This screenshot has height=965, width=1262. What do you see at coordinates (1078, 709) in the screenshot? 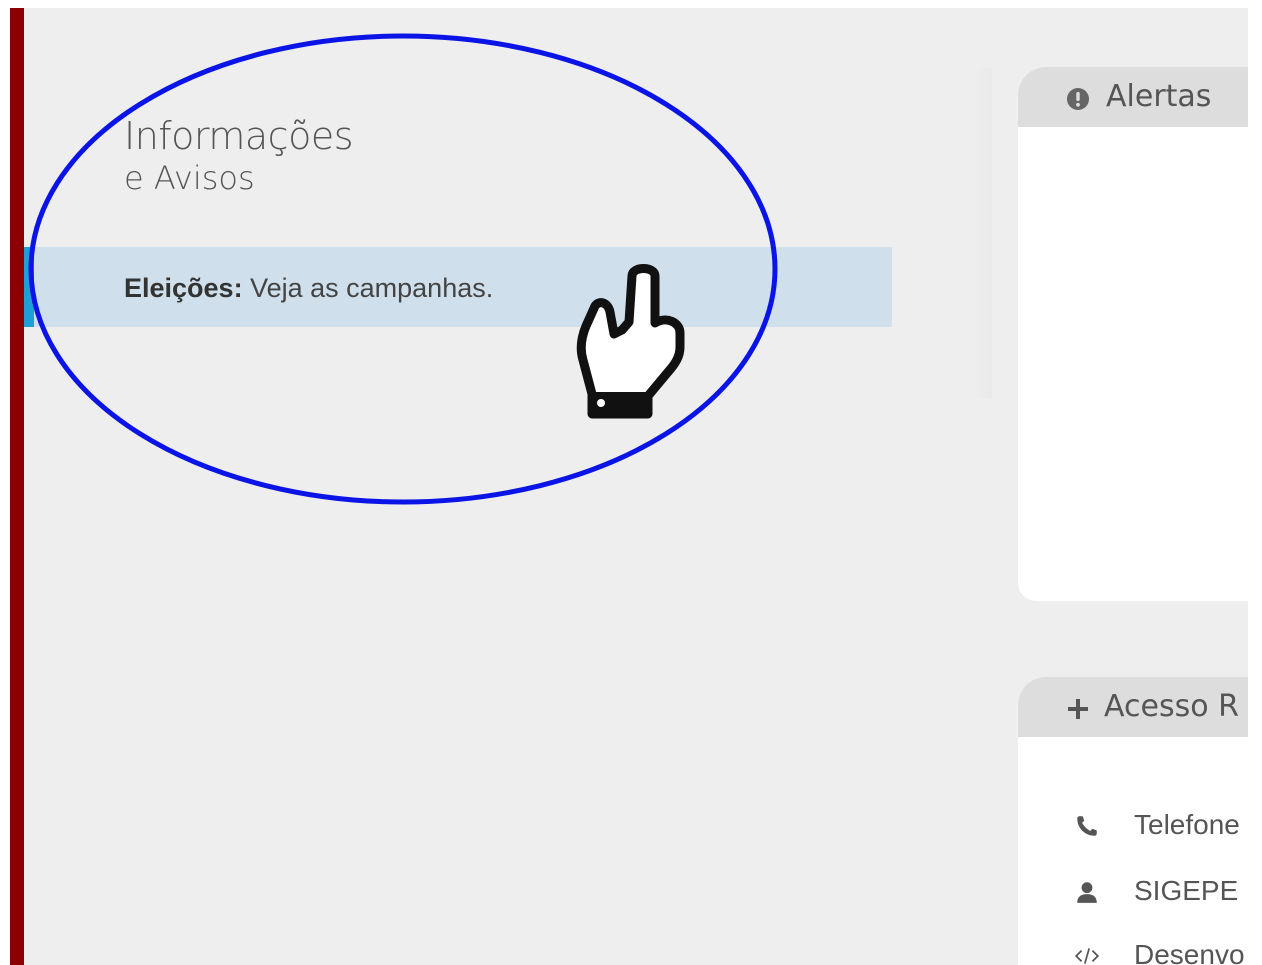
I see `plus-icon` at bounding box center [1078, 709].